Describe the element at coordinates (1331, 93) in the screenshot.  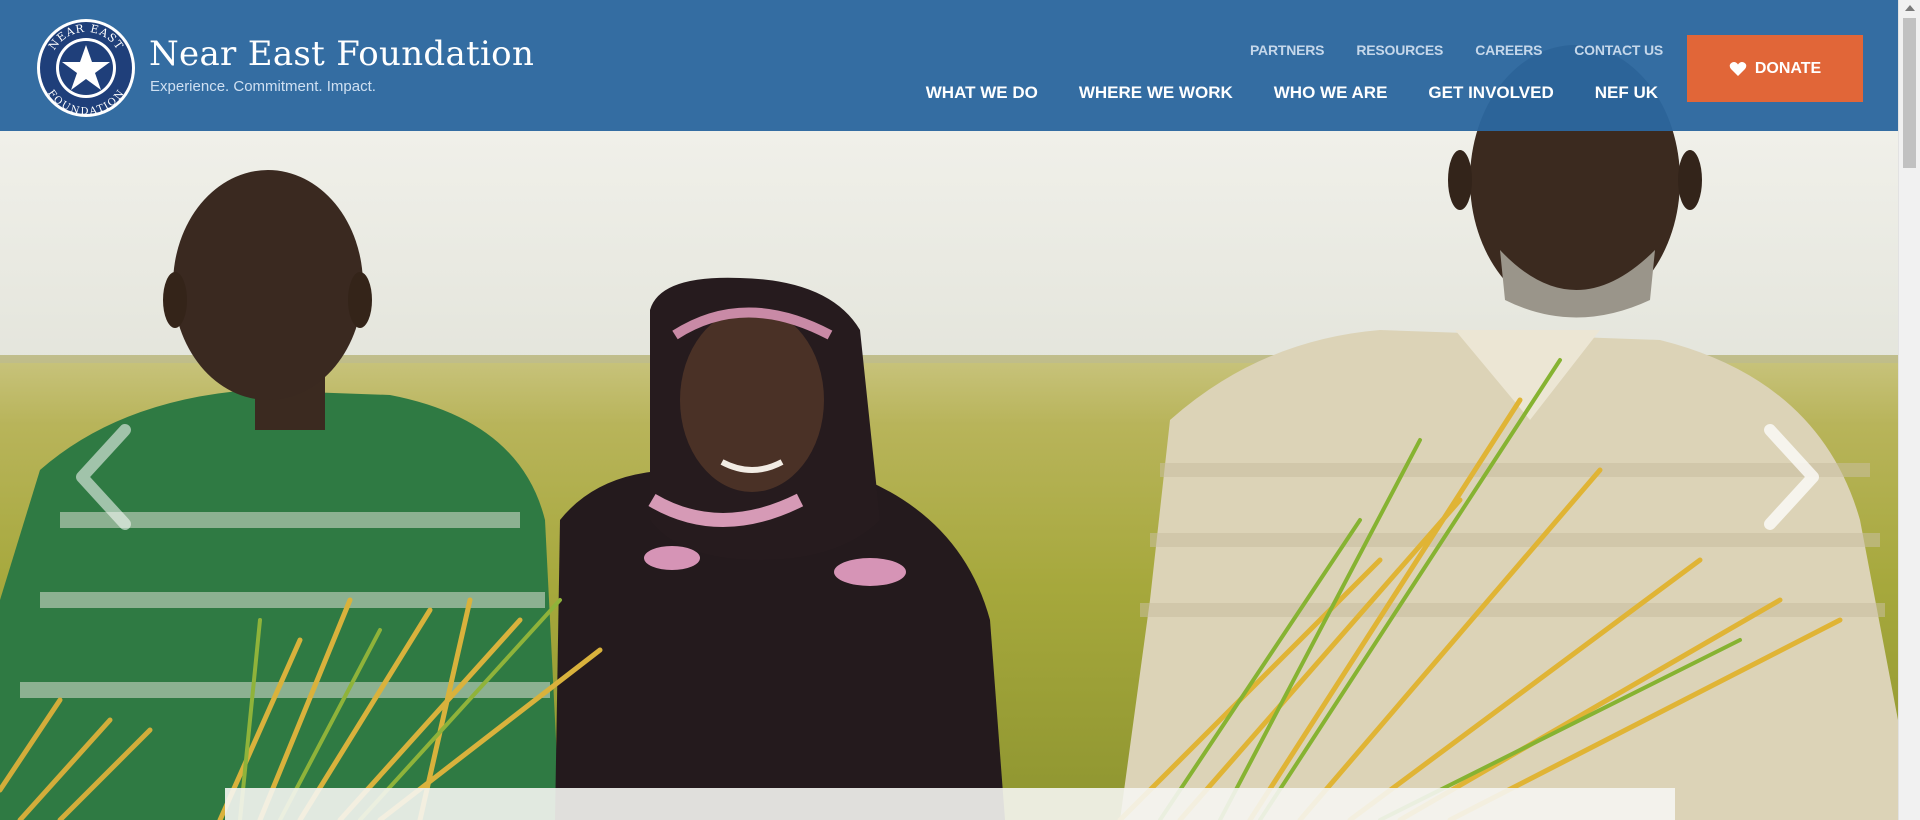
I see `nav-who-we-are: WHO WE ARE` at that location.